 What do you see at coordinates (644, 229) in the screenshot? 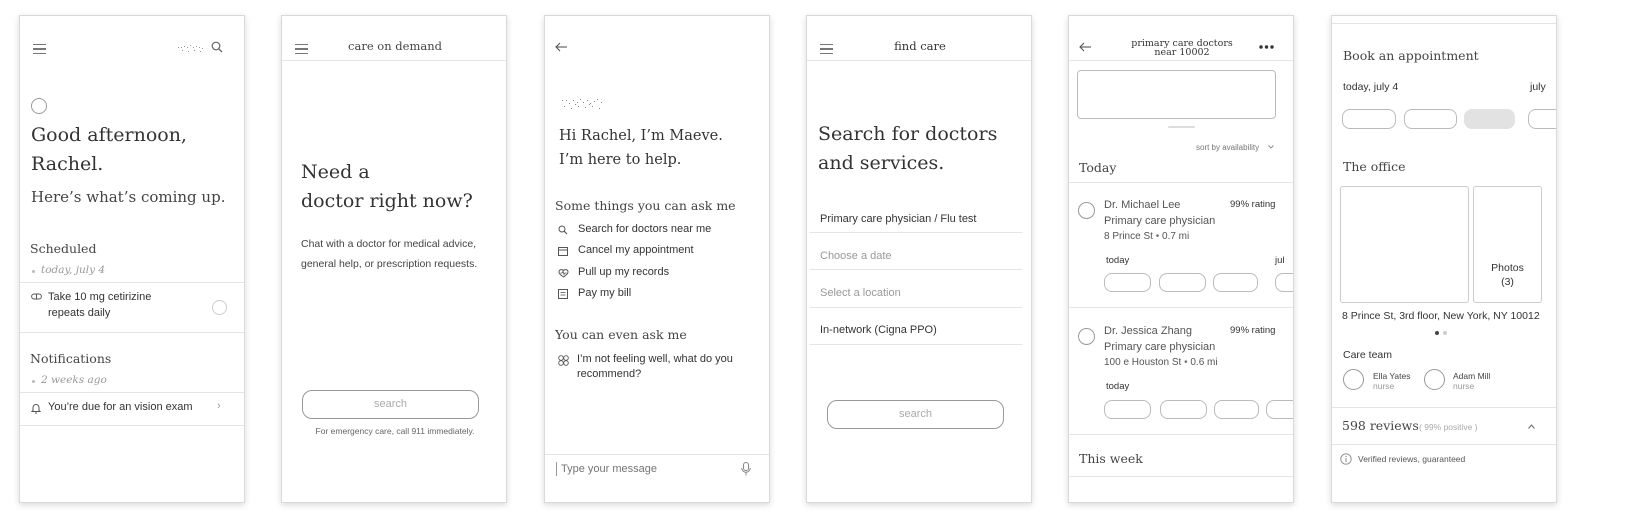
I see `suggestion-search-doctors: Search for doctors near me` at bounding box center [644, 229].